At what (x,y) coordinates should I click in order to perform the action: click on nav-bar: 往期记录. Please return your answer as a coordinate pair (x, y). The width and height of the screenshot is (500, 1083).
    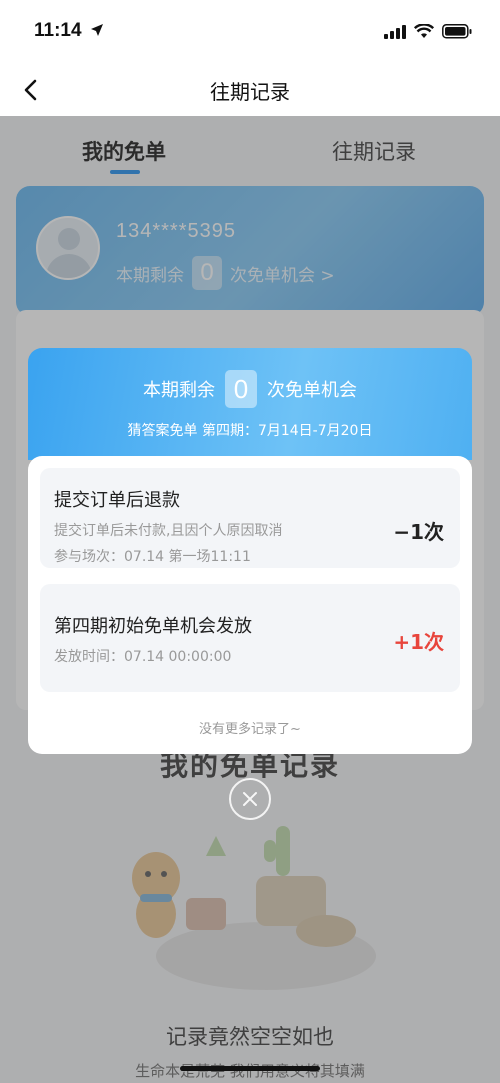
    Looking at the image, I should click on (250, 90).